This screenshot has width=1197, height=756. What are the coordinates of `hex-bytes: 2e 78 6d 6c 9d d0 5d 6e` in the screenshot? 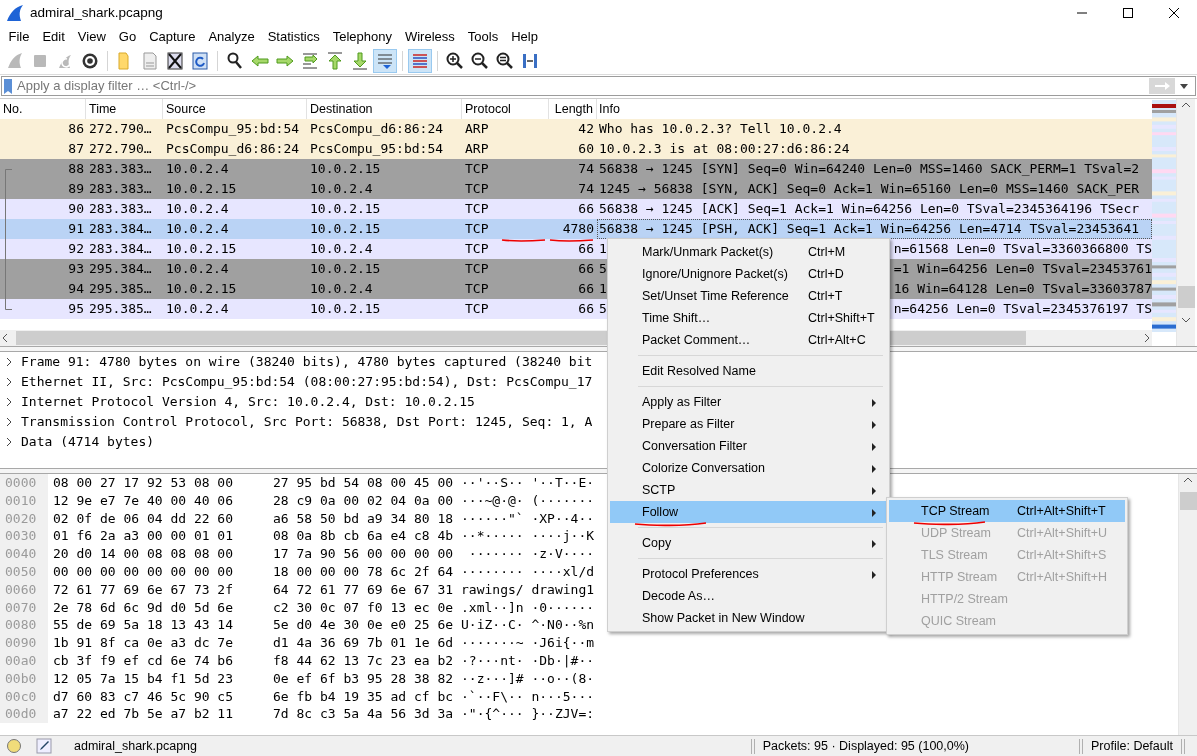 It's located at (143, 607).